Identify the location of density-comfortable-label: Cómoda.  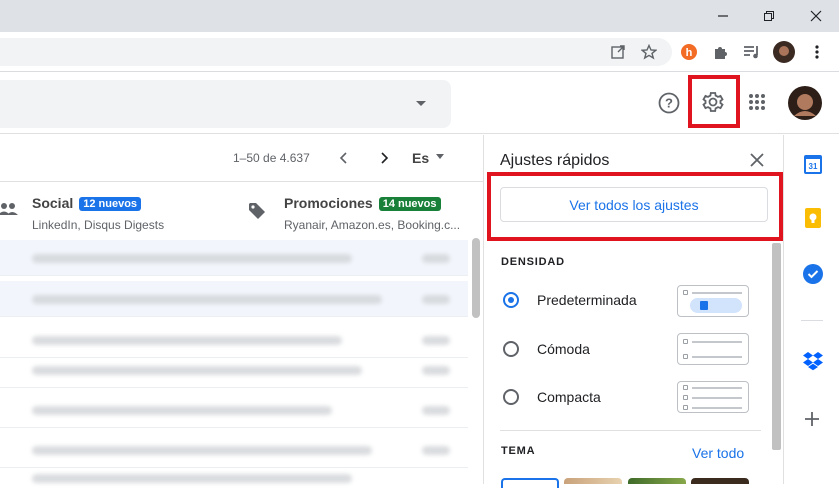
(563, 349).